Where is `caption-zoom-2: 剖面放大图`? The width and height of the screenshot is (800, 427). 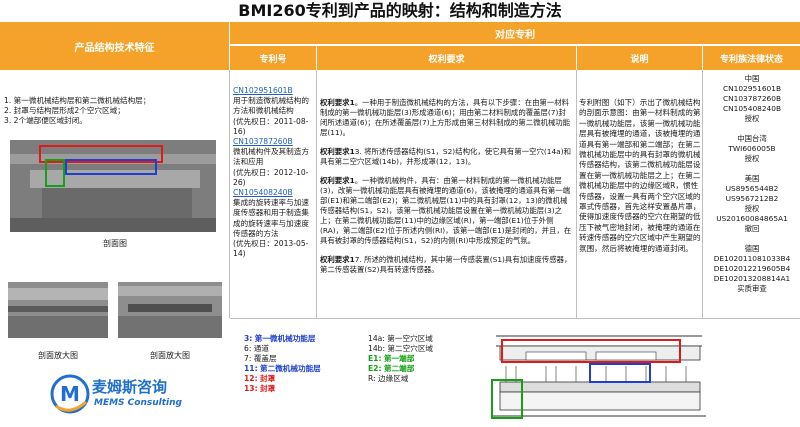
caption-zoom-2: 剖面放大图 is located at coordinates (170, 355).